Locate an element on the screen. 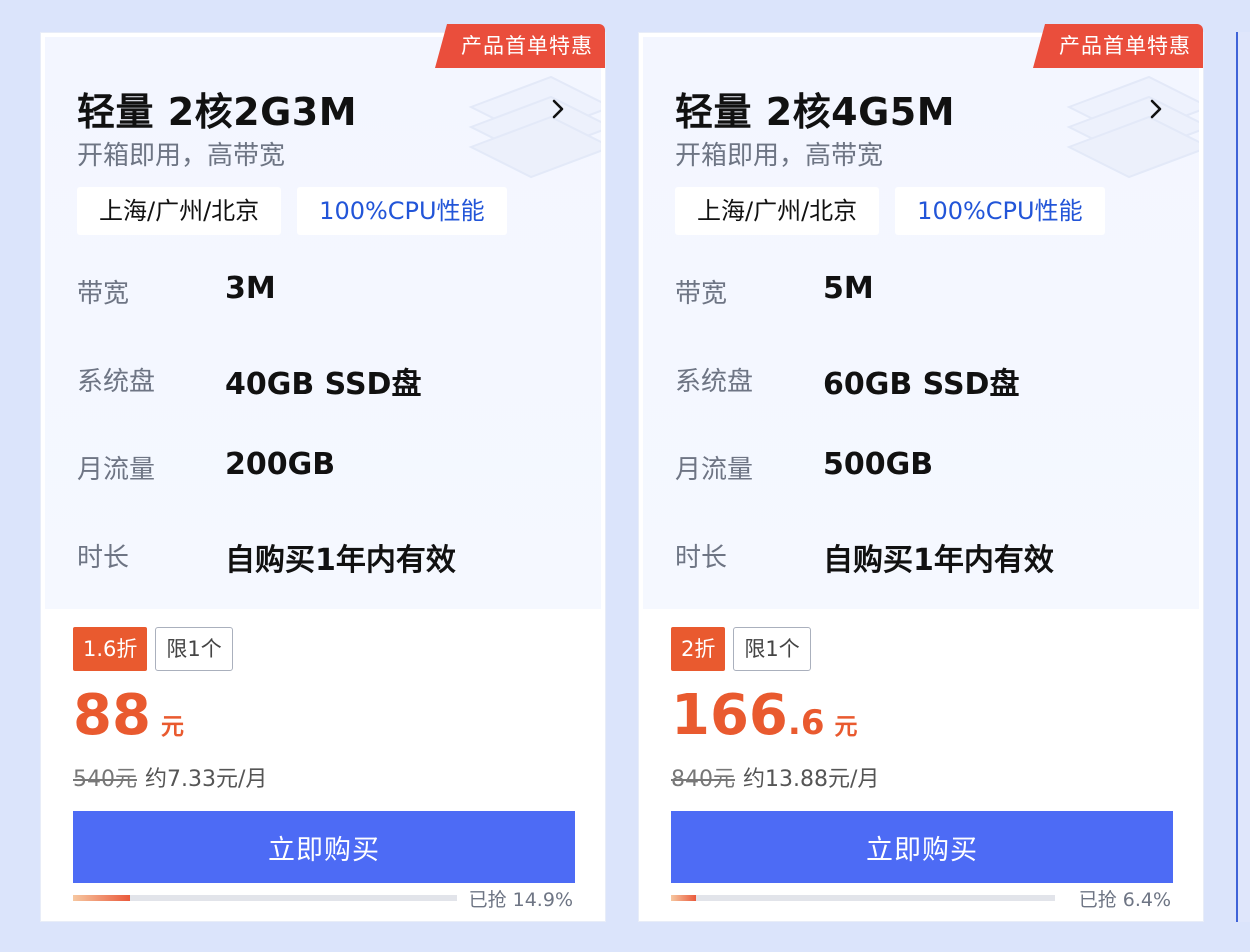 The image size is (1250, 952). spec-value: 200GB is located at coordinates (280, 464).